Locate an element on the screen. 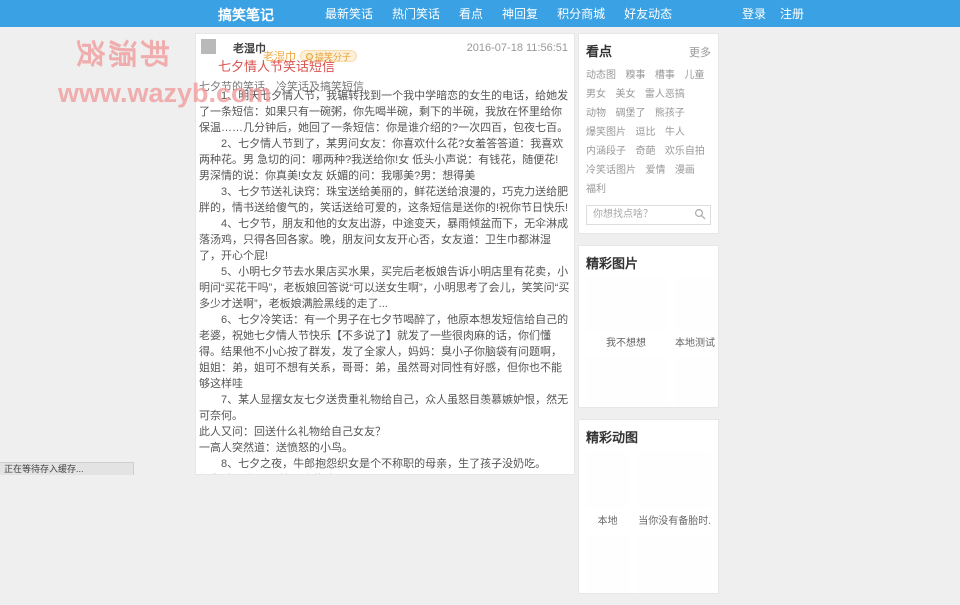  post-subtitle: 七夕节的笑话、冷笑话及搞笑短信 is located at coordinates (281, 87).